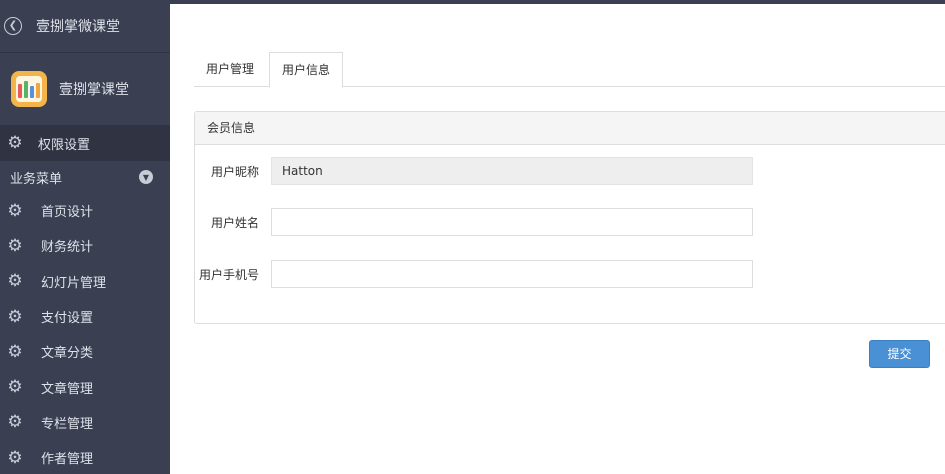 This screenshot has height=474, width=945. I want to click on sidebar-item-permissions: ⚙ 权限设置, so click(85, 143).